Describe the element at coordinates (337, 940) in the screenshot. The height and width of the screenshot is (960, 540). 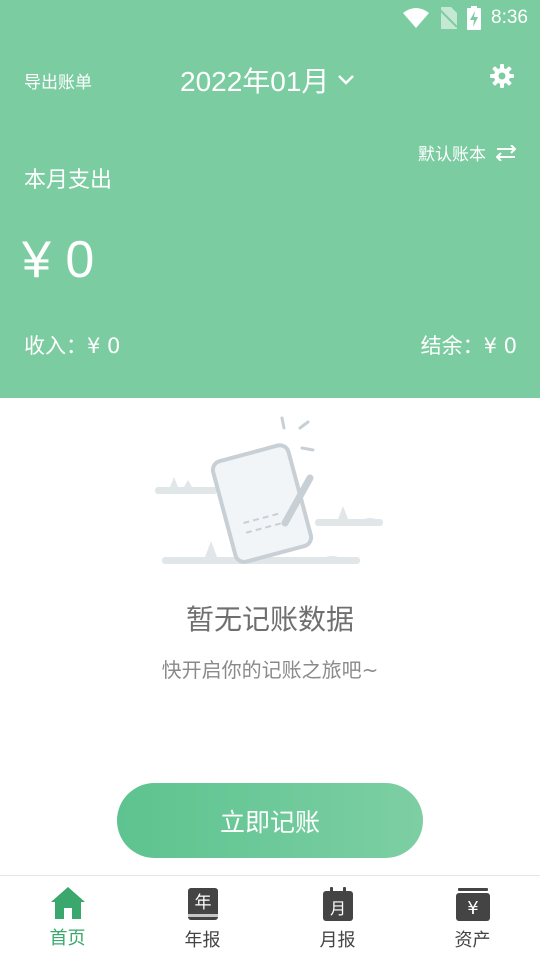
I see `tab-month-report-label: 月报` at that location.